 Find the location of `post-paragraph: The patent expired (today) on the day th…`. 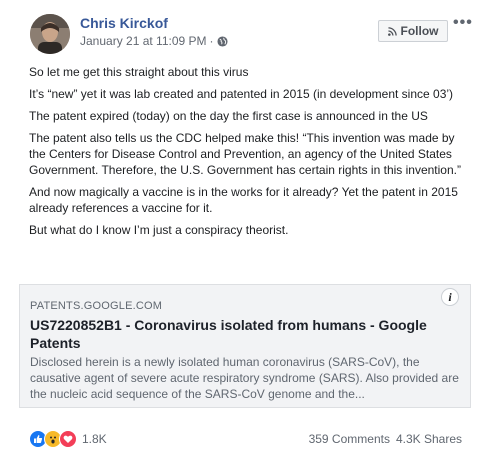

post-paragraph: The patent expired (today) on the day th… is located at coordinates (228, 116).